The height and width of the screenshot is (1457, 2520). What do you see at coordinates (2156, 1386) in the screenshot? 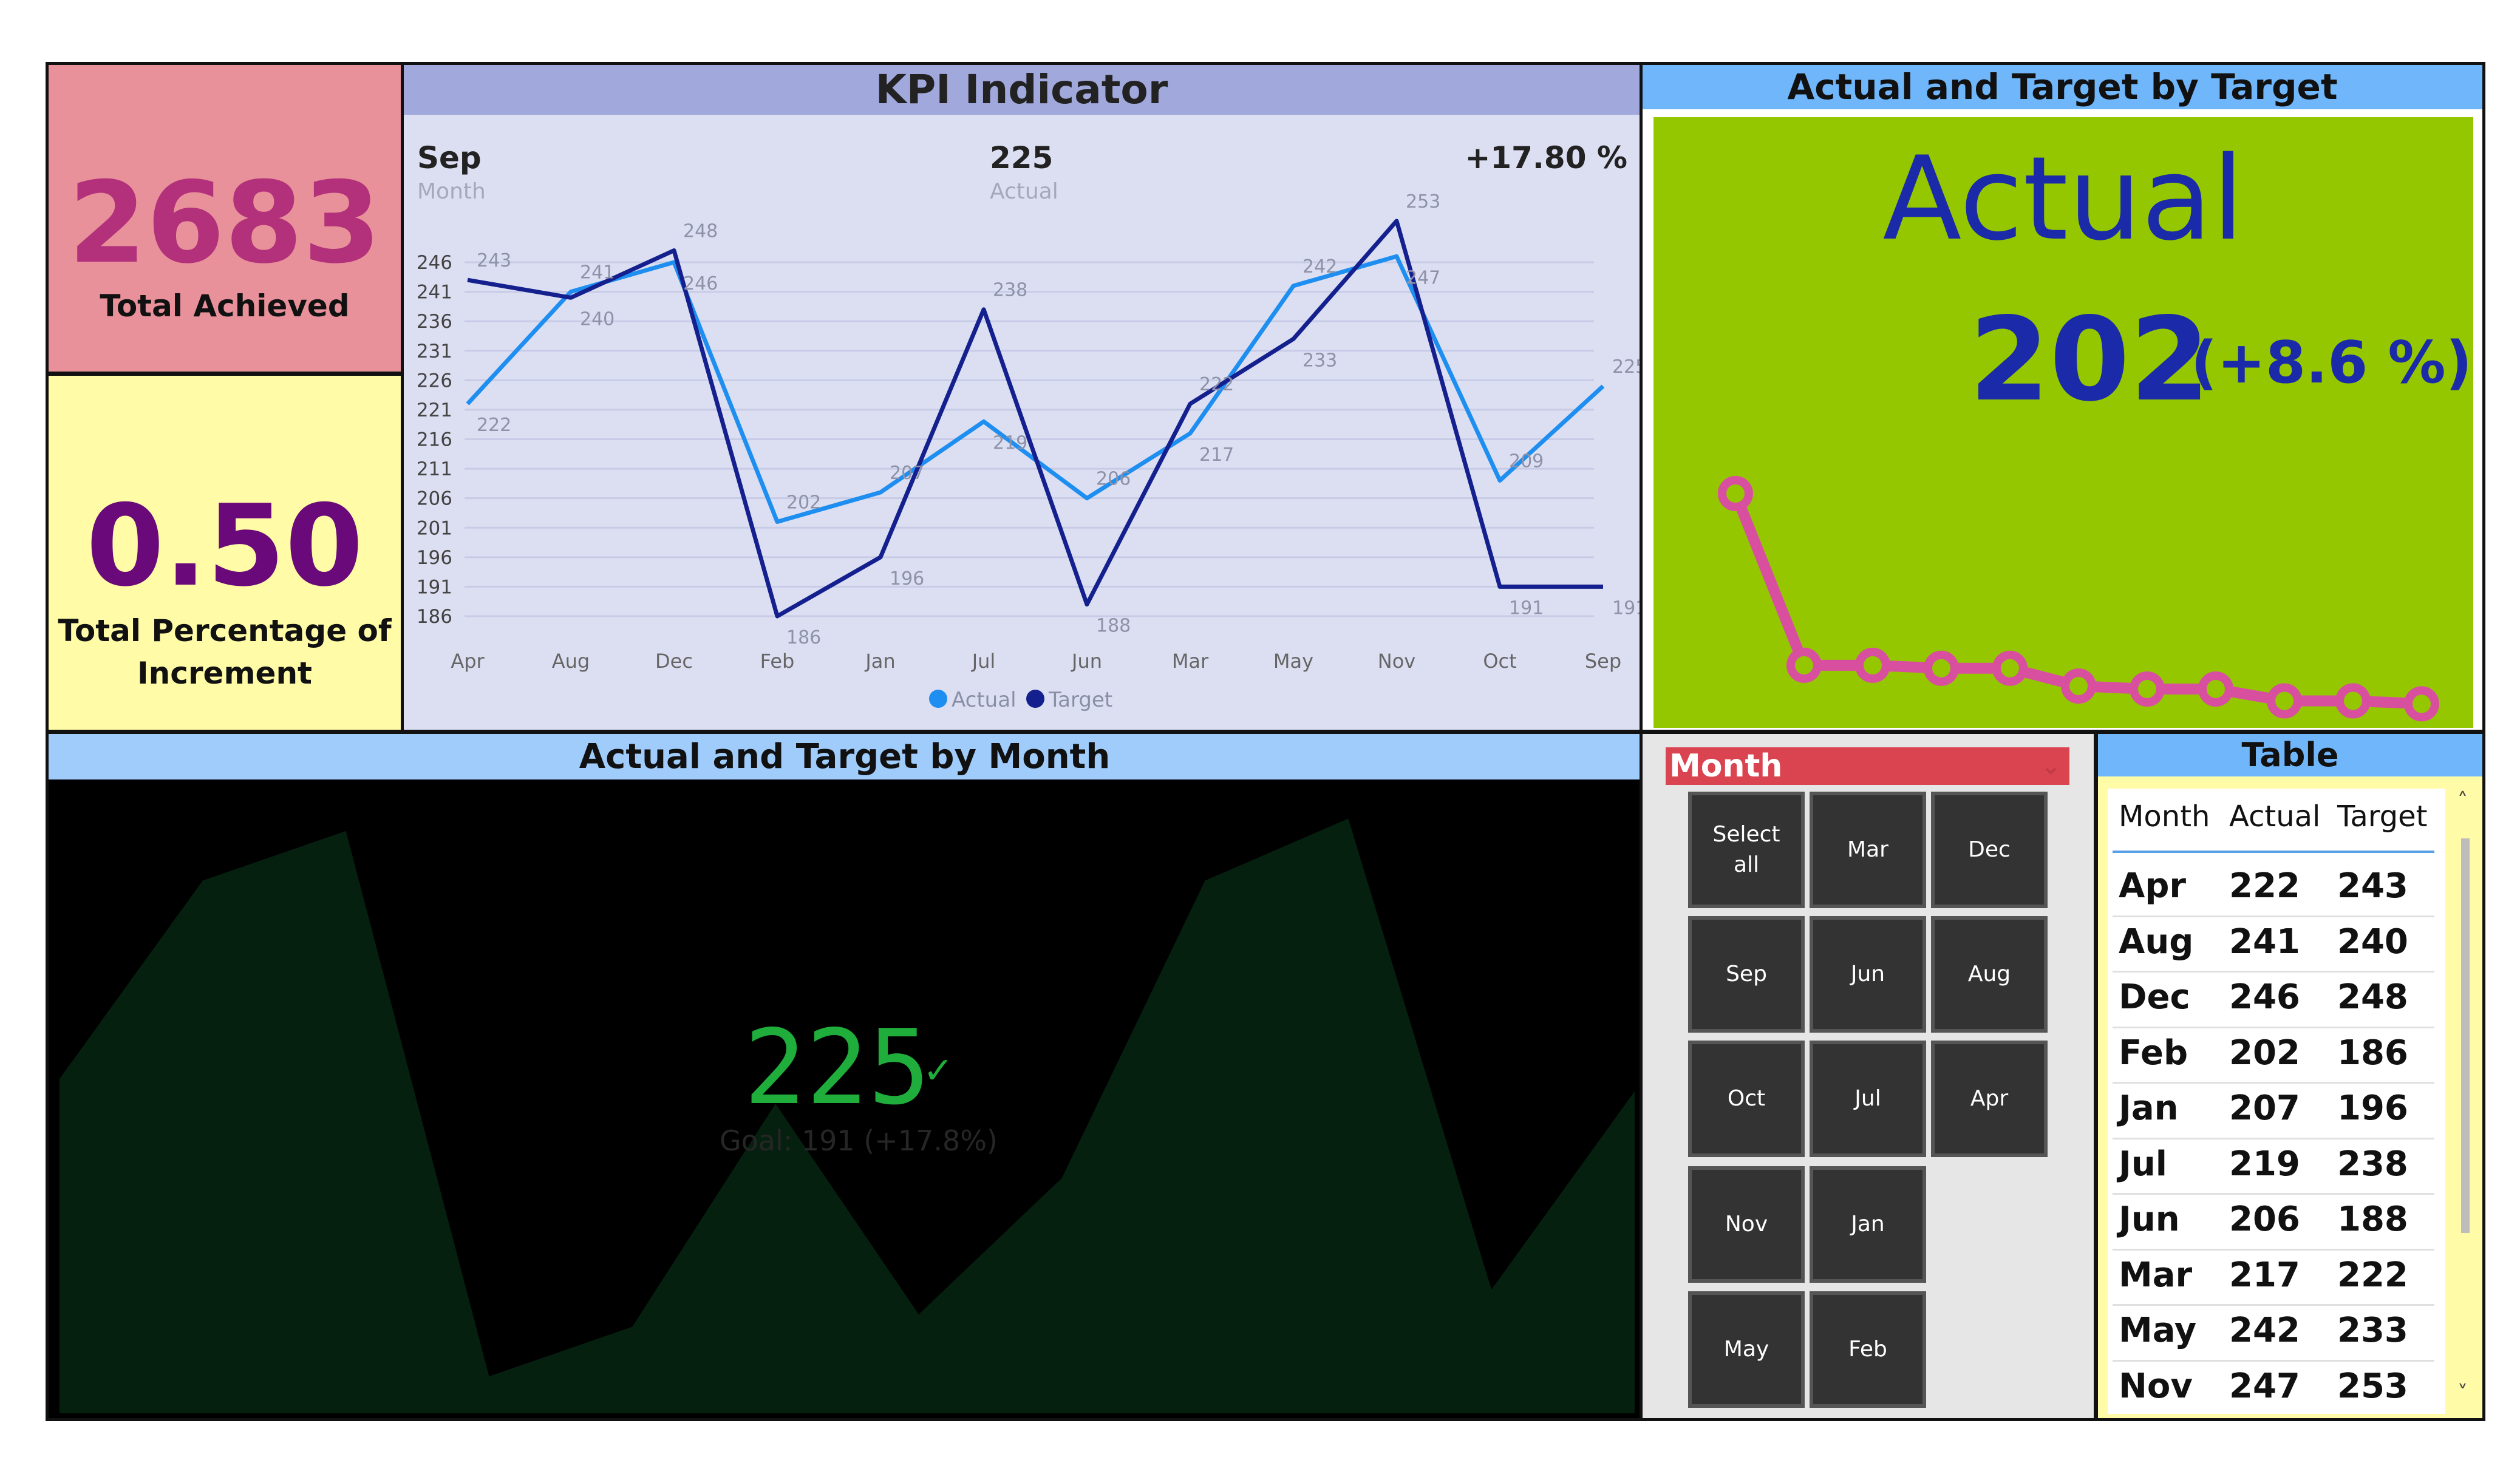
I see `table-cell: Nov` at bounding box center [2156, 1386].